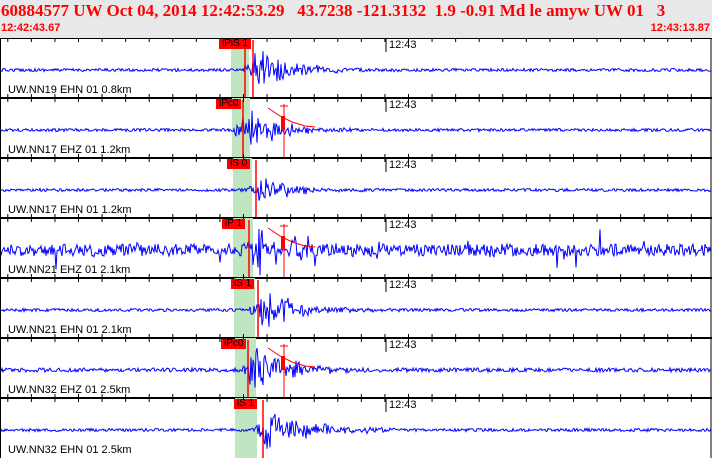 Image resolution: width=712 pixels, height=458 pixels. What do you see at coordinates (69, 390) in the screenshot?
I see `trace-label: UW.NN32 EHZ 01 2.5km` at bounding box center [69, 390].